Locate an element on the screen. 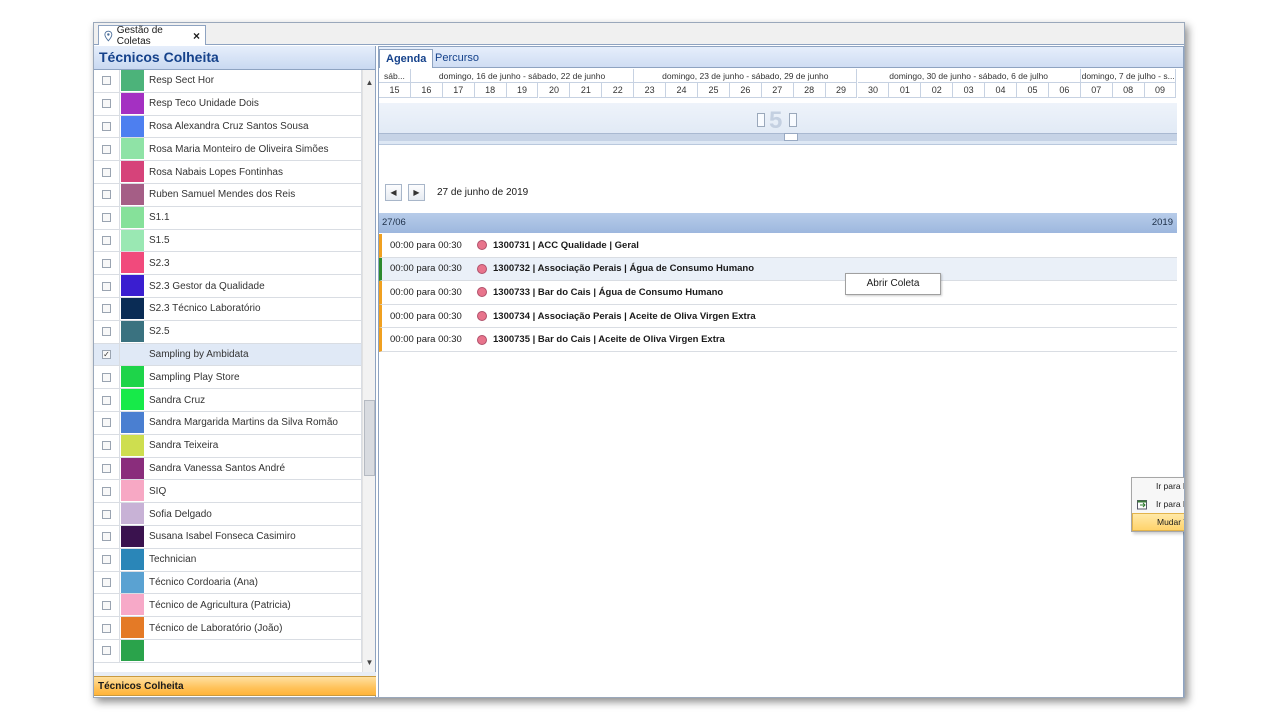  overview-thumb is located at coordinates (791, 137).